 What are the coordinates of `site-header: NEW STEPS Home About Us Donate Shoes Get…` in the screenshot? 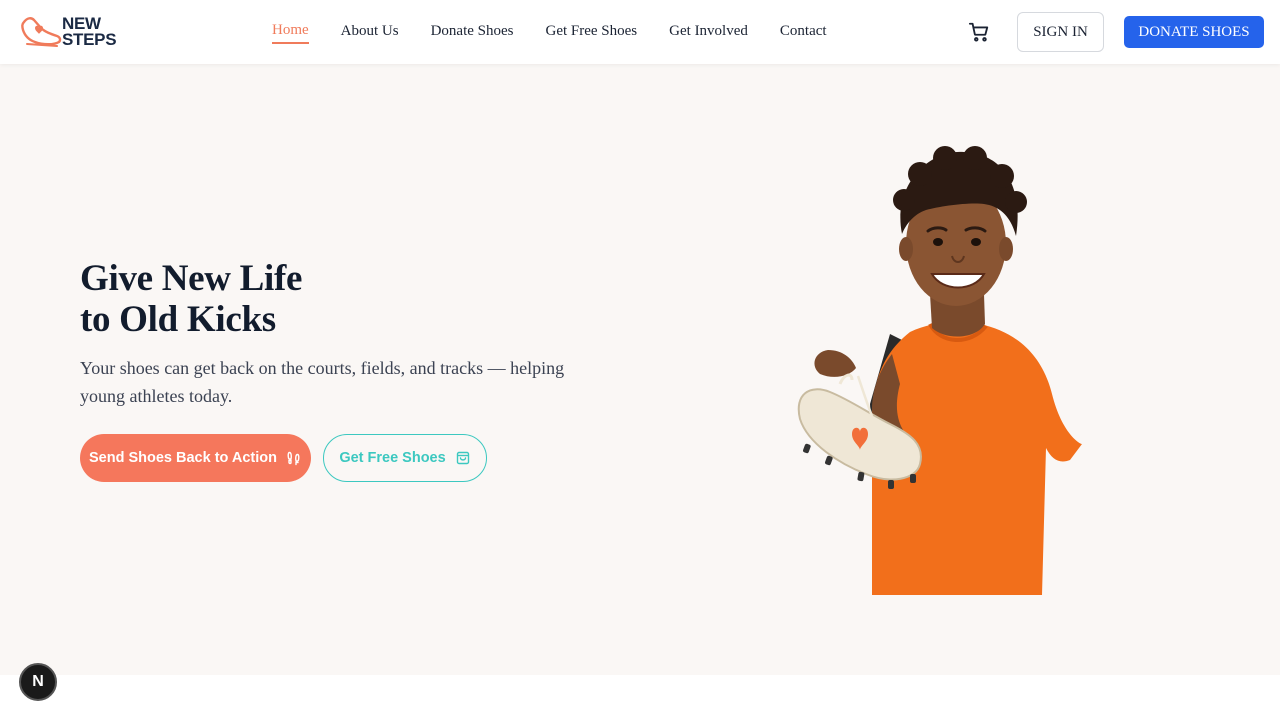 It's located at (640, 32).